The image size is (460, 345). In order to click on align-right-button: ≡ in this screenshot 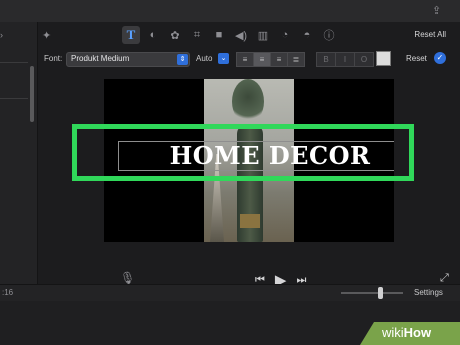, I will do `click(279, 59)`.